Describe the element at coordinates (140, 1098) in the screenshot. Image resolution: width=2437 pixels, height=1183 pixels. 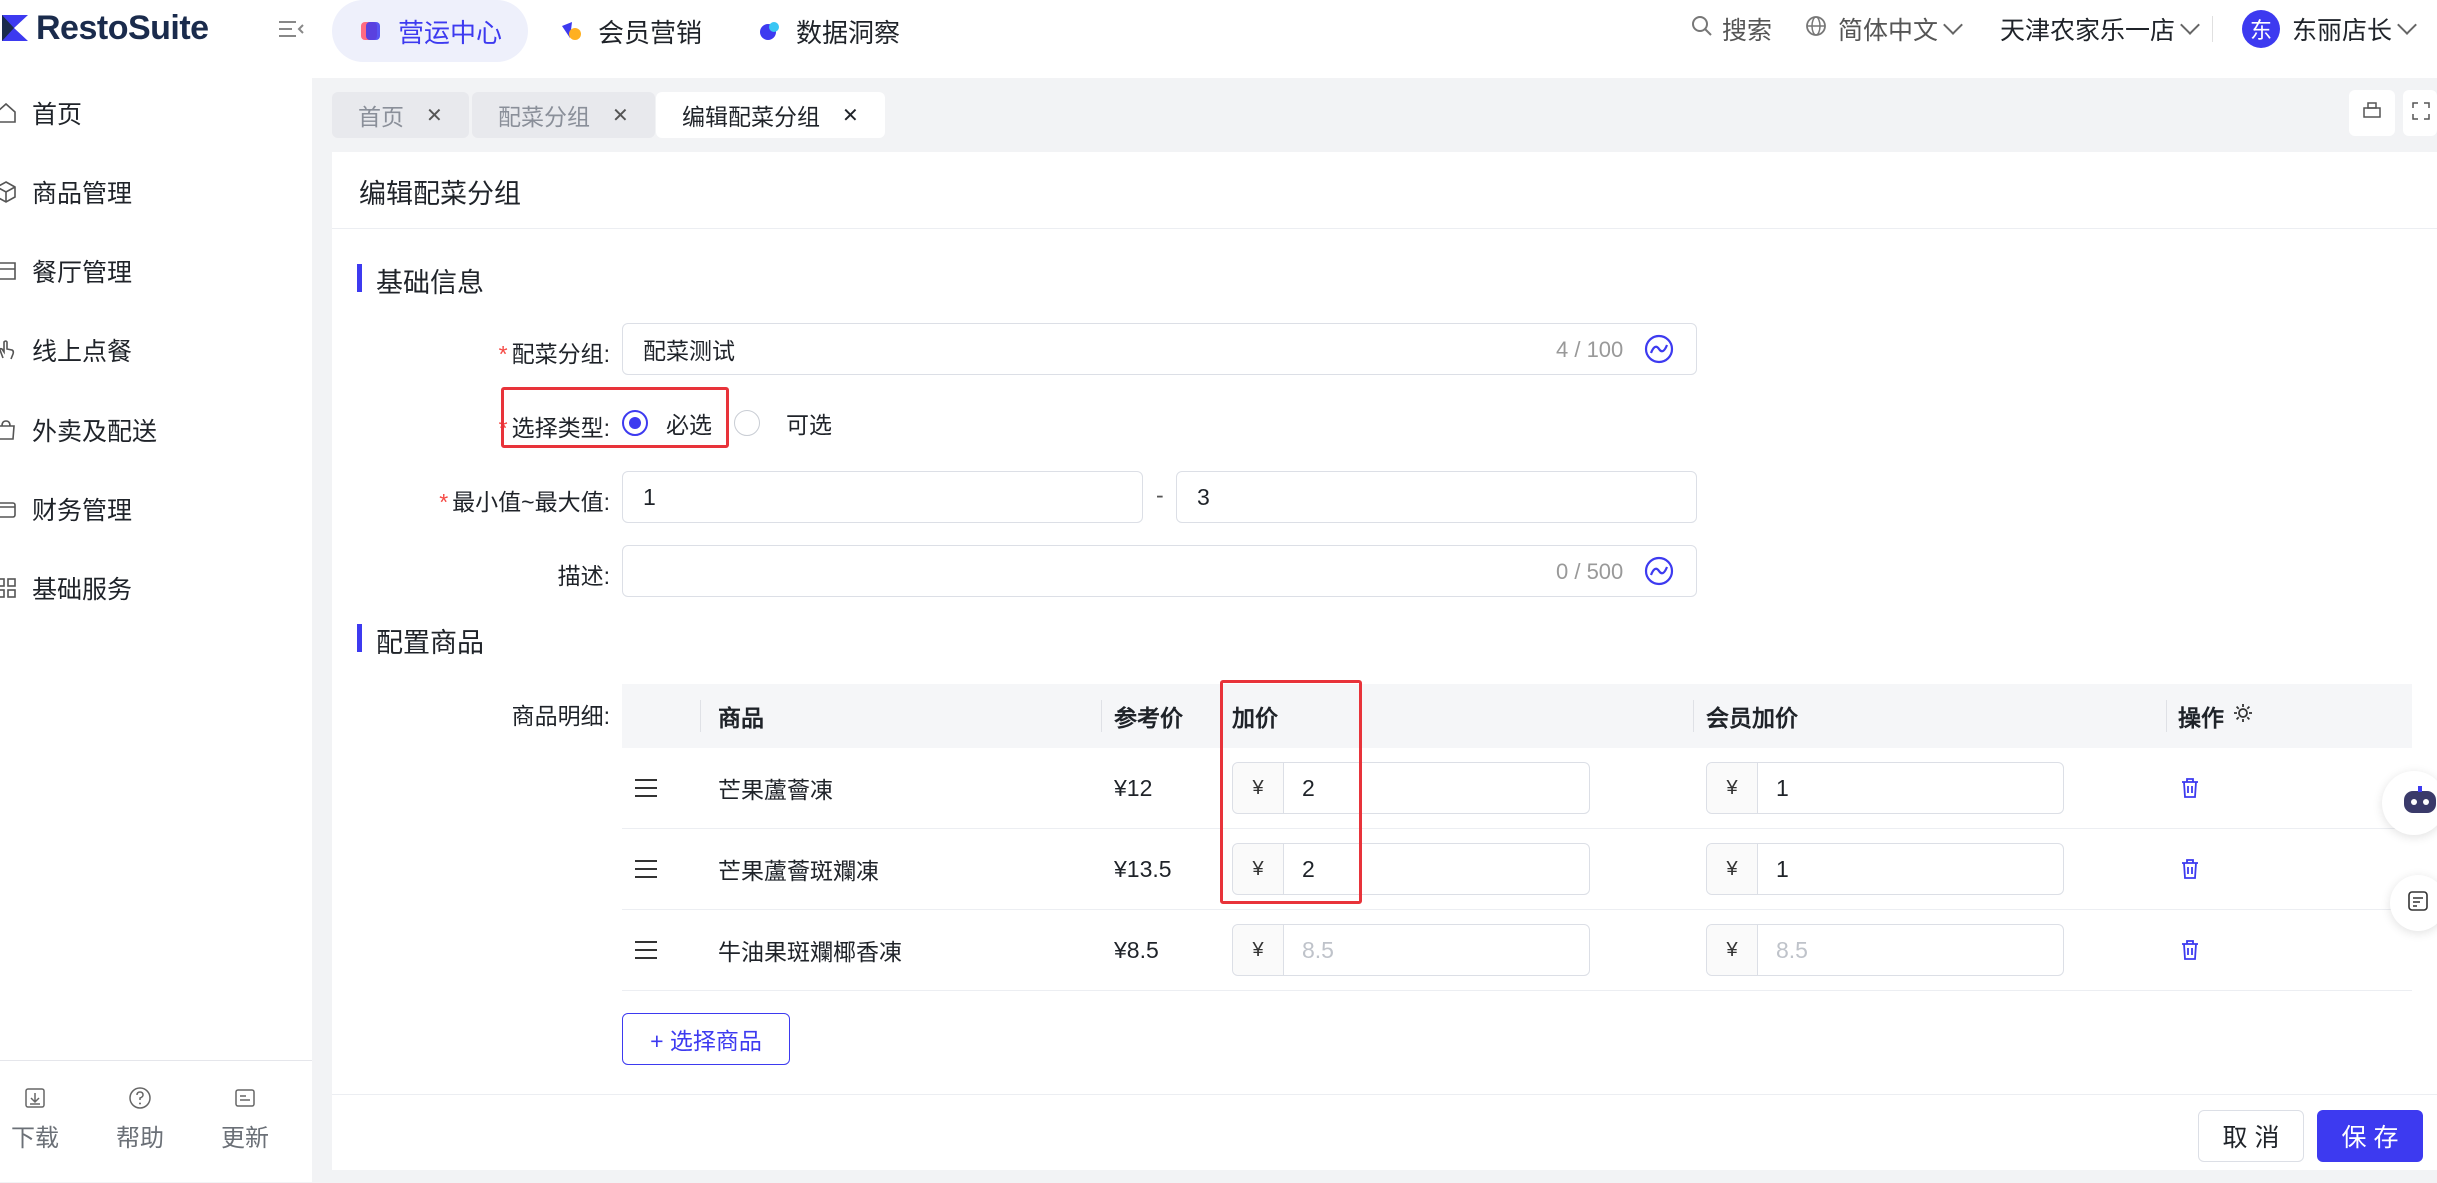
I see `help-icon` at that location.